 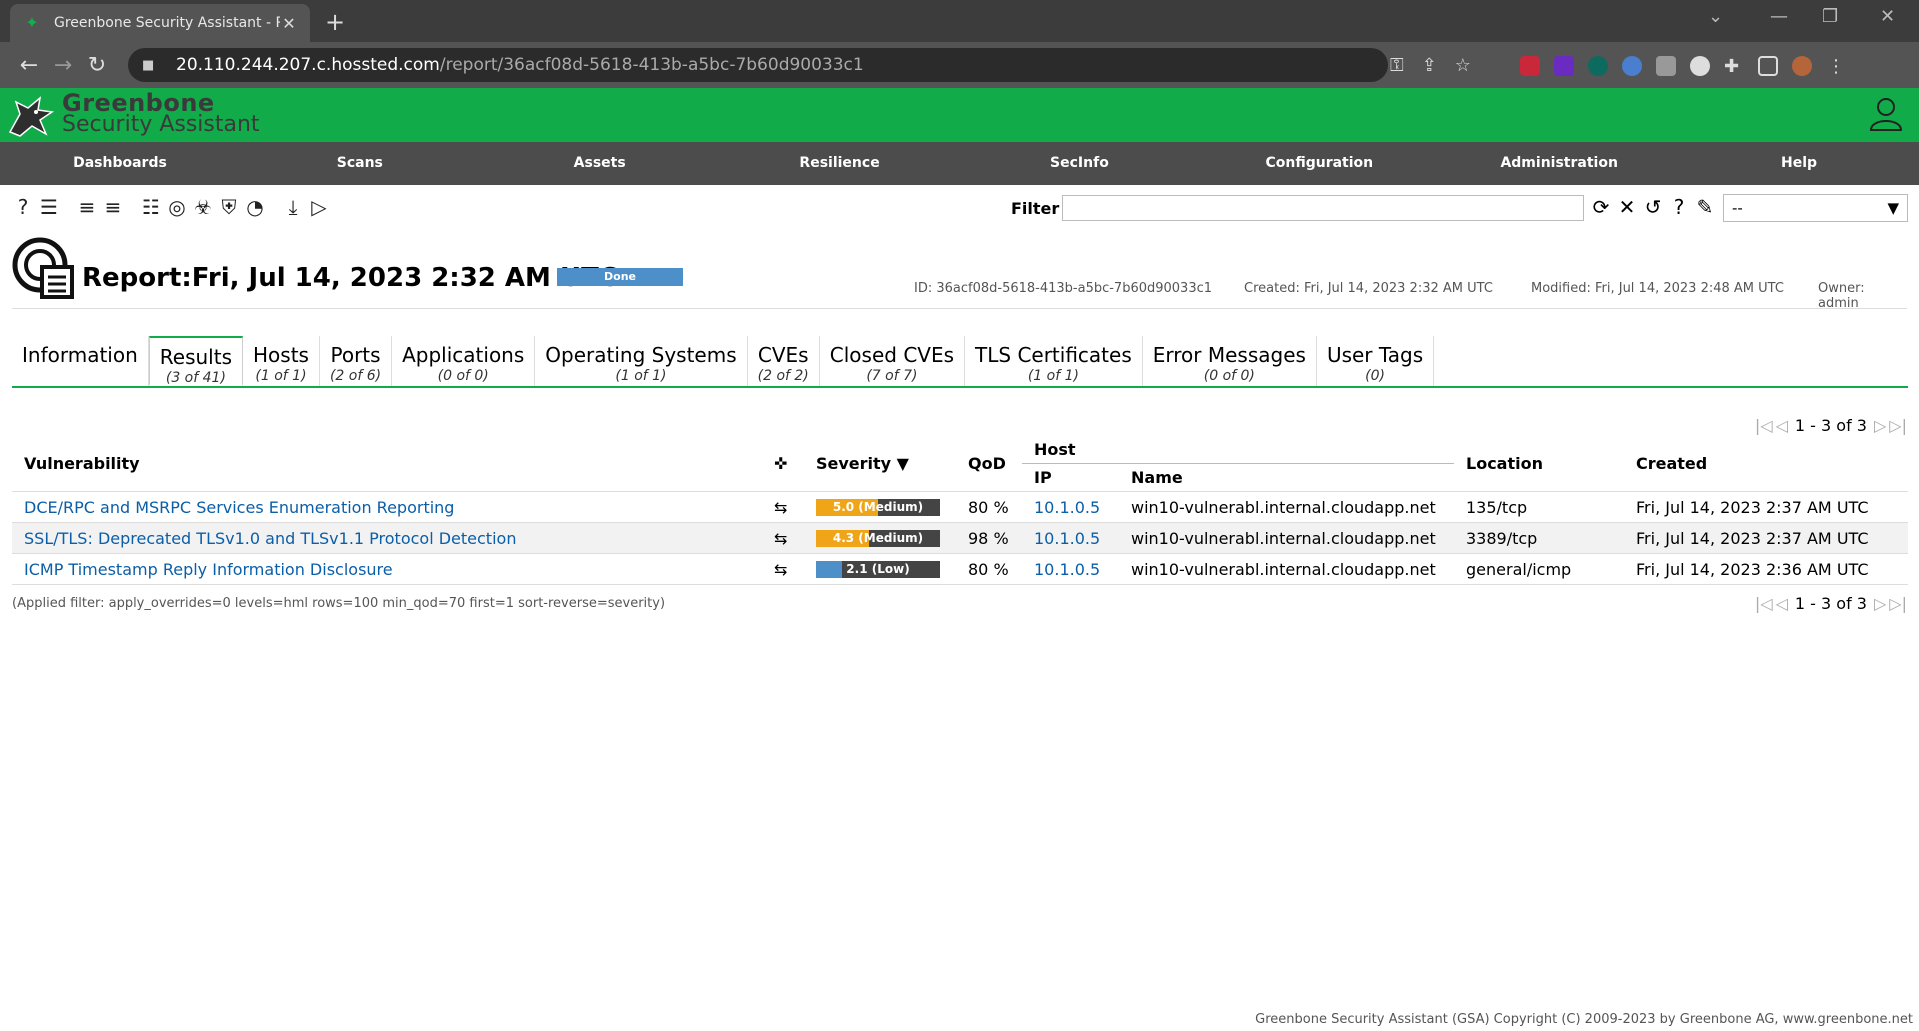 What do you see at coordinates (1397, 65) in the screenshot?
I see `key-icon: ⚿` at bounding box center [1397, 65].